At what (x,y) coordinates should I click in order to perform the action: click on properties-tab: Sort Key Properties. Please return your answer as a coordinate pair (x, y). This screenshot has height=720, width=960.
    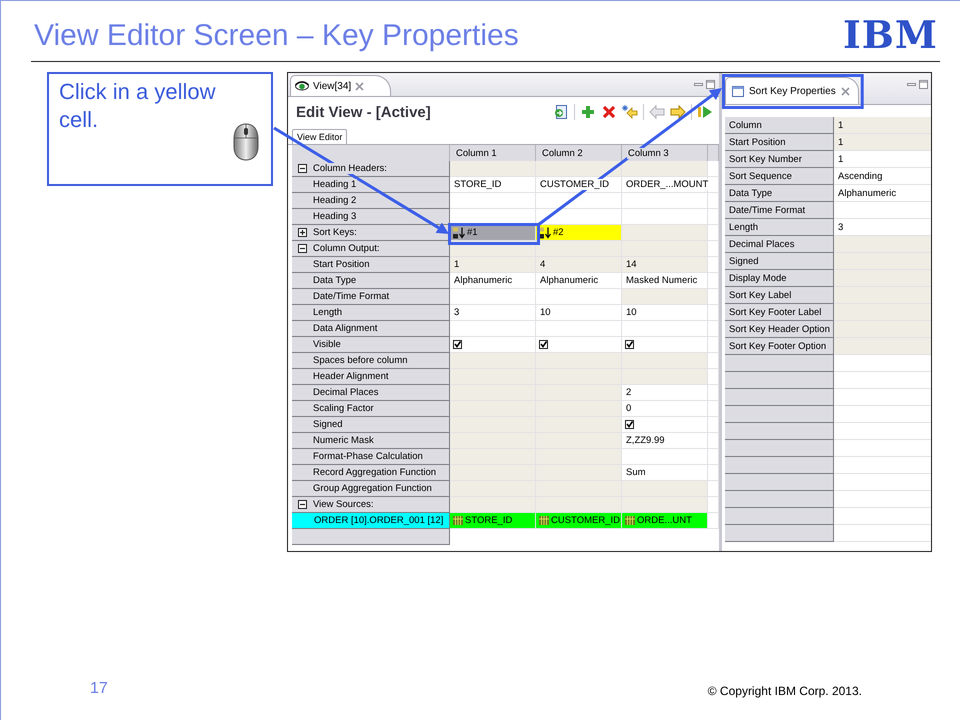
    Looking at the image, I should click on (792, 90).